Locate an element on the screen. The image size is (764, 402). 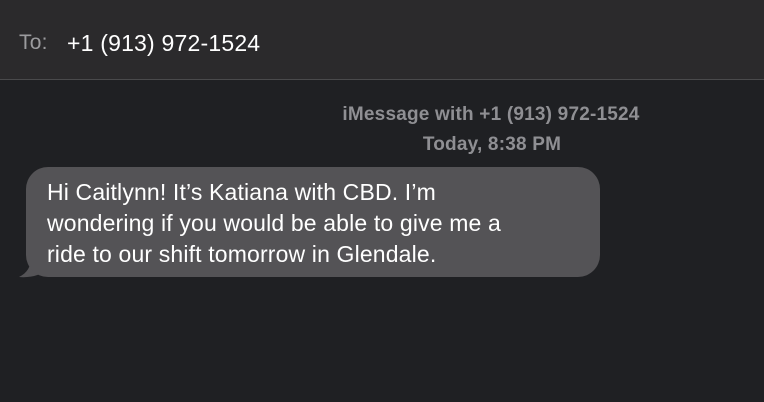
message-timestamp: Today, 8:38 PM is located at coordinates (492, 144).